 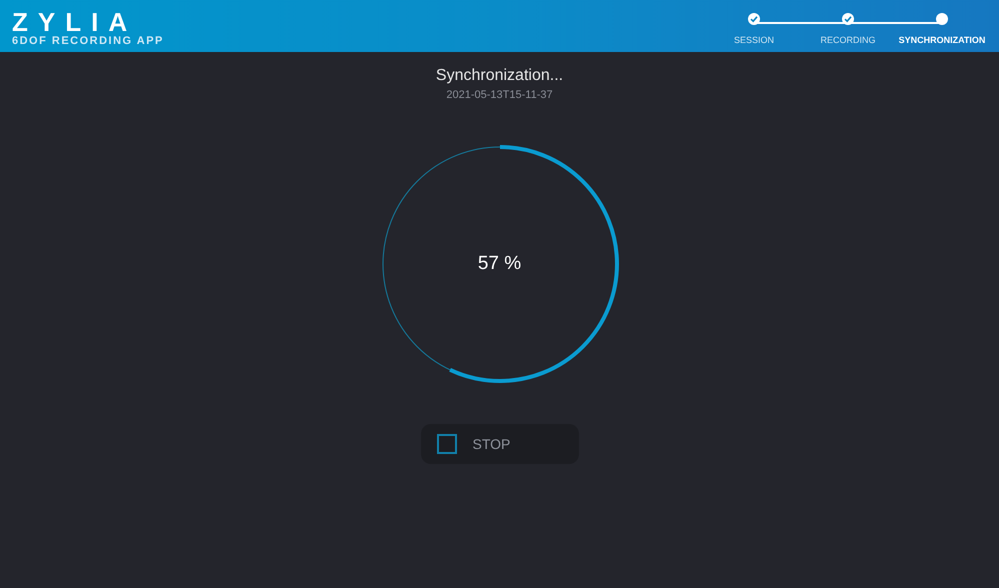 I want to click on step-tab: SESSION, so click(x=754, y=40).